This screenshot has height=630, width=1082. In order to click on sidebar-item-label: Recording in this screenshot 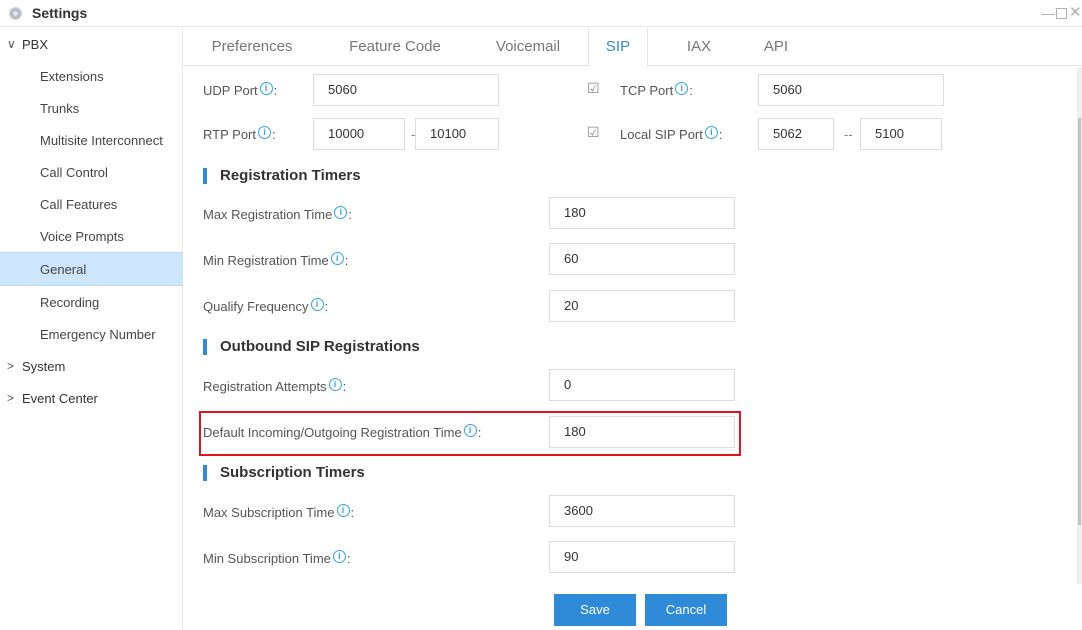, I will do `click(70, 302)`.